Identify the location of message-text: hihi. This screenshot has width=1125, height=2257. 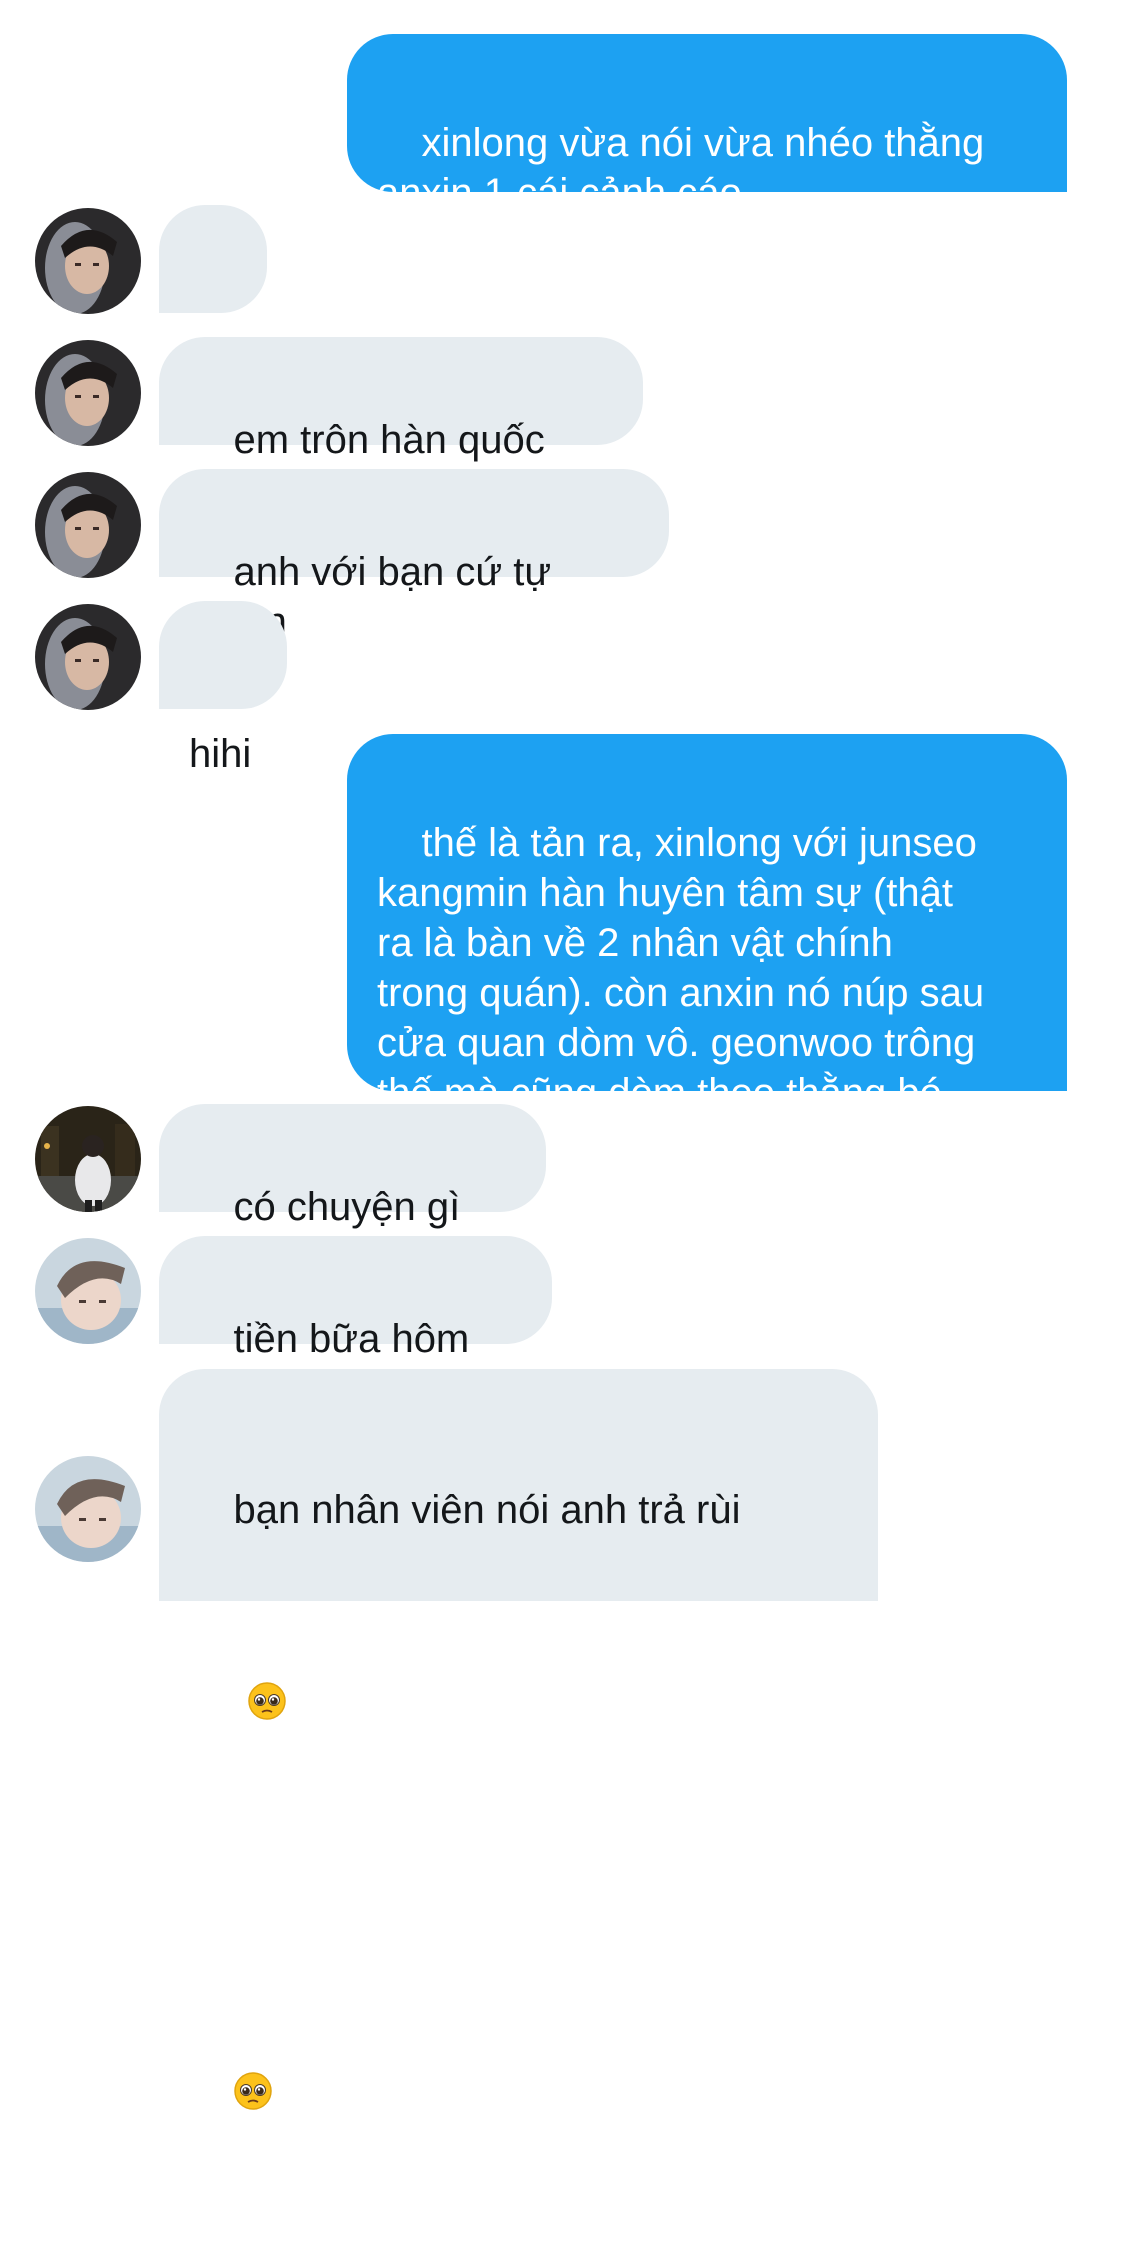
(220, 754).